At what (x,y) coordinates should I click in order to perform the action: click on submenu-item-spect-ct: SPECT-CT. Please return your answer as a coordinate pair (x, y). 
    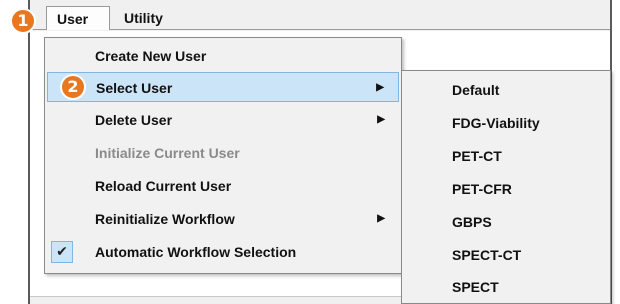
    Looking at the image, I should click on (486, 255).